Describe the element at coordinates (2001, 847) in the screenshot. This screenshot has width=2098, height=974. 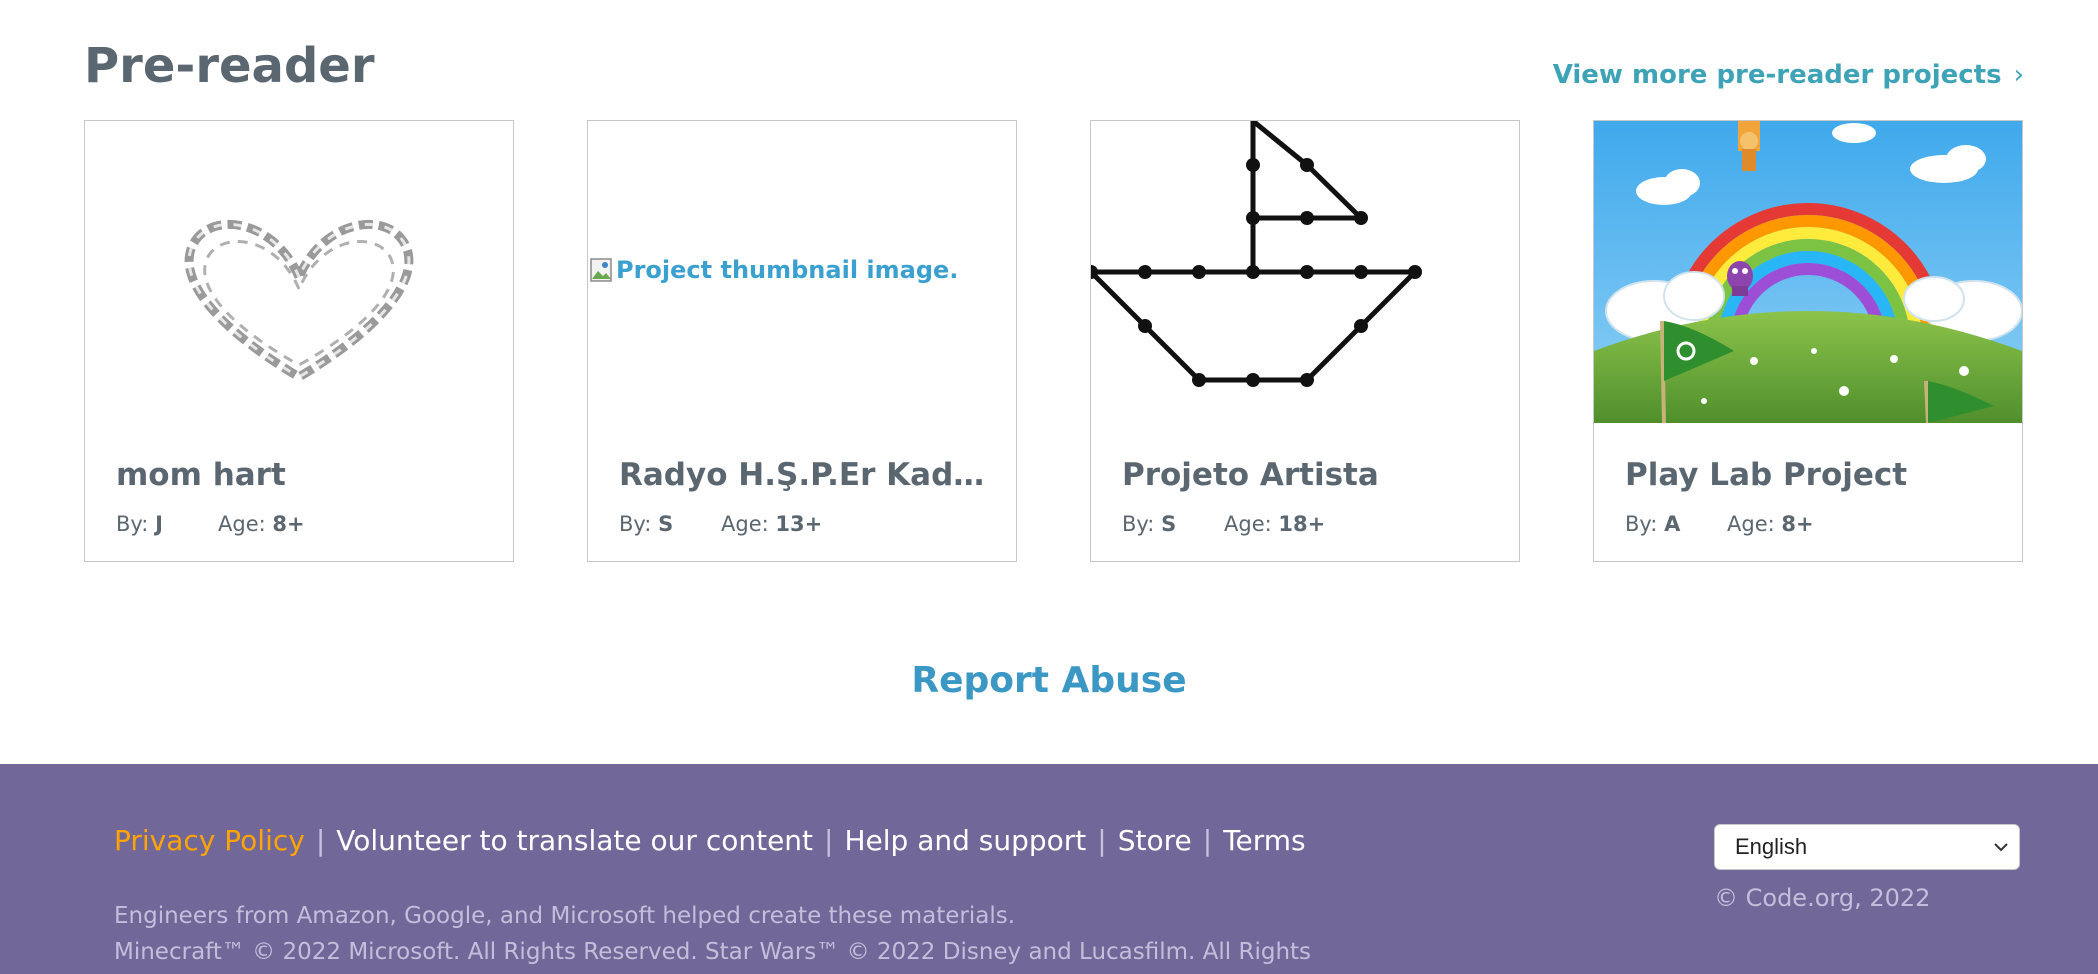
I see `chevron-down-icon` at that location.